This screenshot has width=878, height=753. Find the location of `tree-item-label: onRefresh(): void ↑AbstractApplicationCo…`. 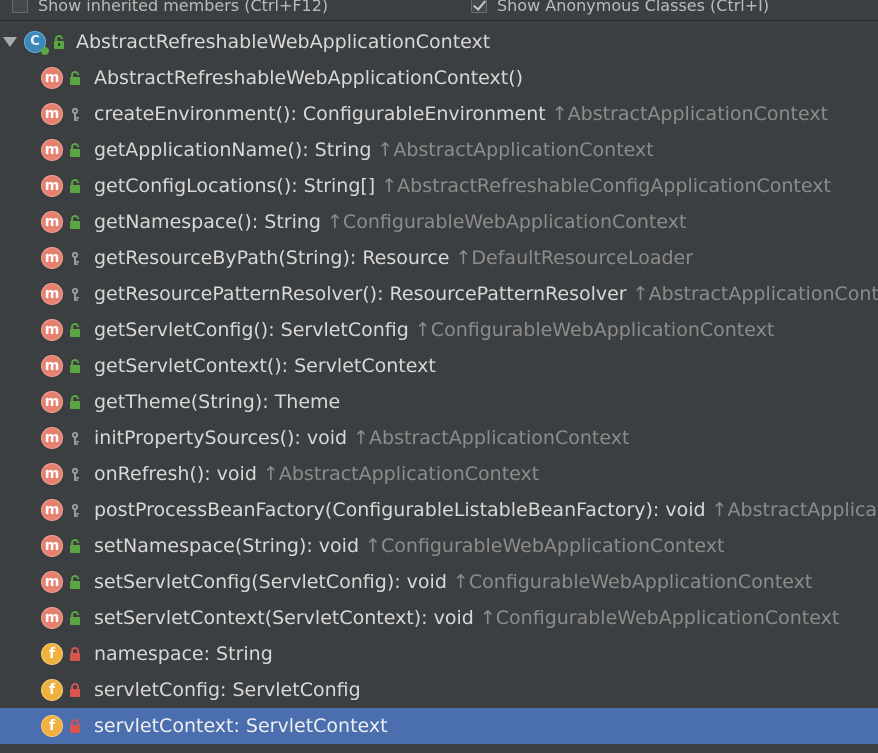

tree-item-label: onRefresh(): void ↑AbstractApplicationCo… is located at coordinates (316, 474).